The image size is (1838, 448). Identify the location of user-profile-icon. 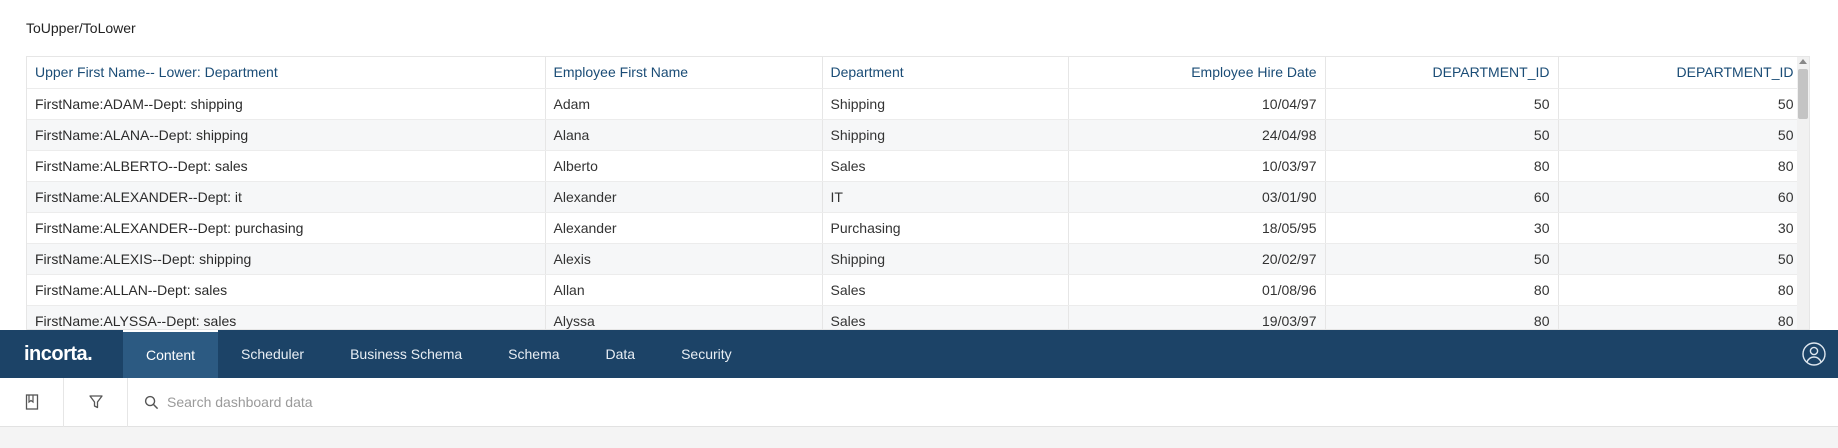
(1814, 354).